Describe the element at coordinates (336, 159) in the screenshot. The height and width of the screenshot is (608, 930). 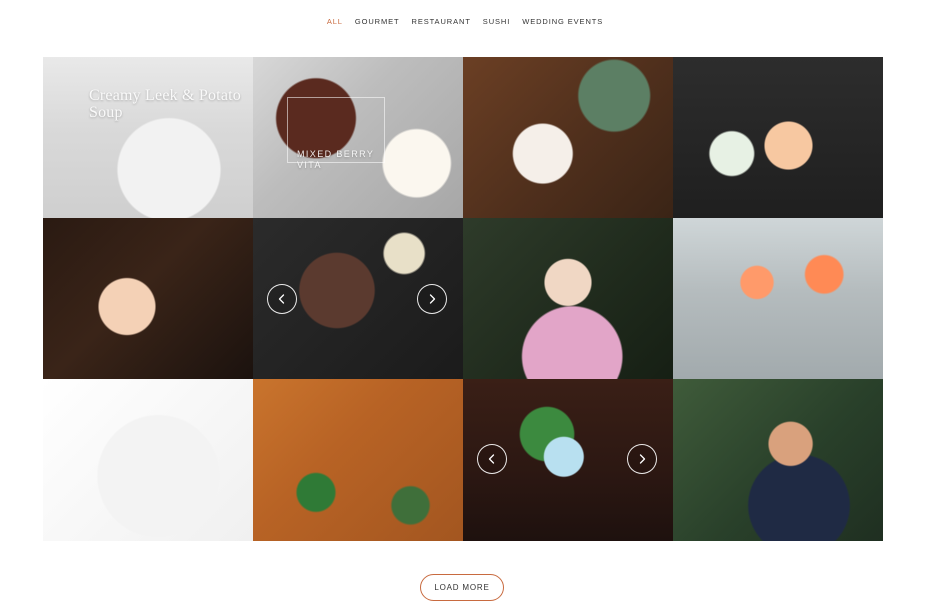
I see `tile-caption: MIXED BERRY VITA` at that location.